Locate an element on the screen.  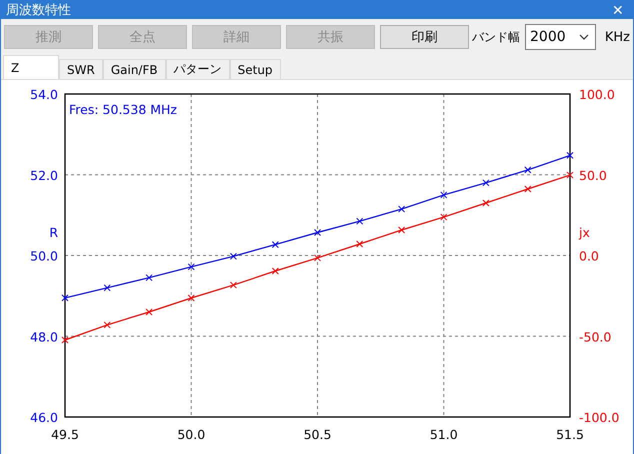
y-tick-label: 48.0 is located at coordinates (44, 336).